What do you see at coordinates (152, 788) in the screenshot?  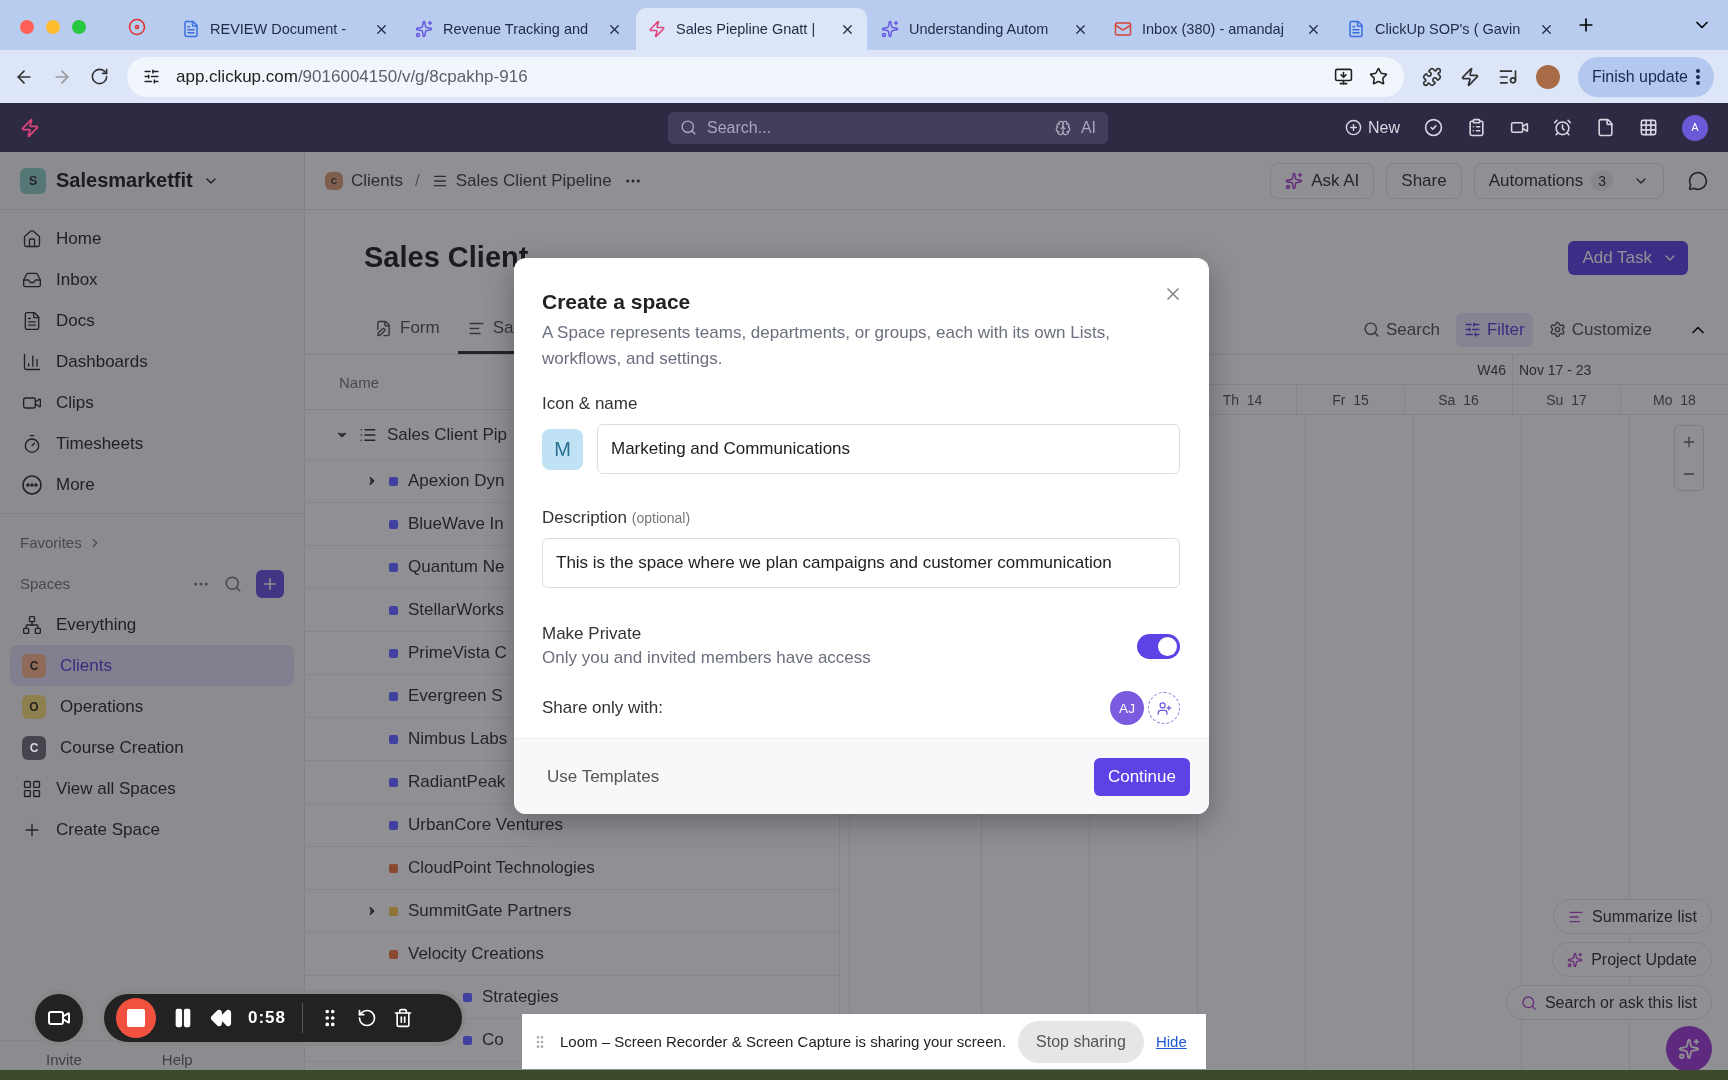 I see `space-item: View all Spaces` at bounding box center [152, 788].